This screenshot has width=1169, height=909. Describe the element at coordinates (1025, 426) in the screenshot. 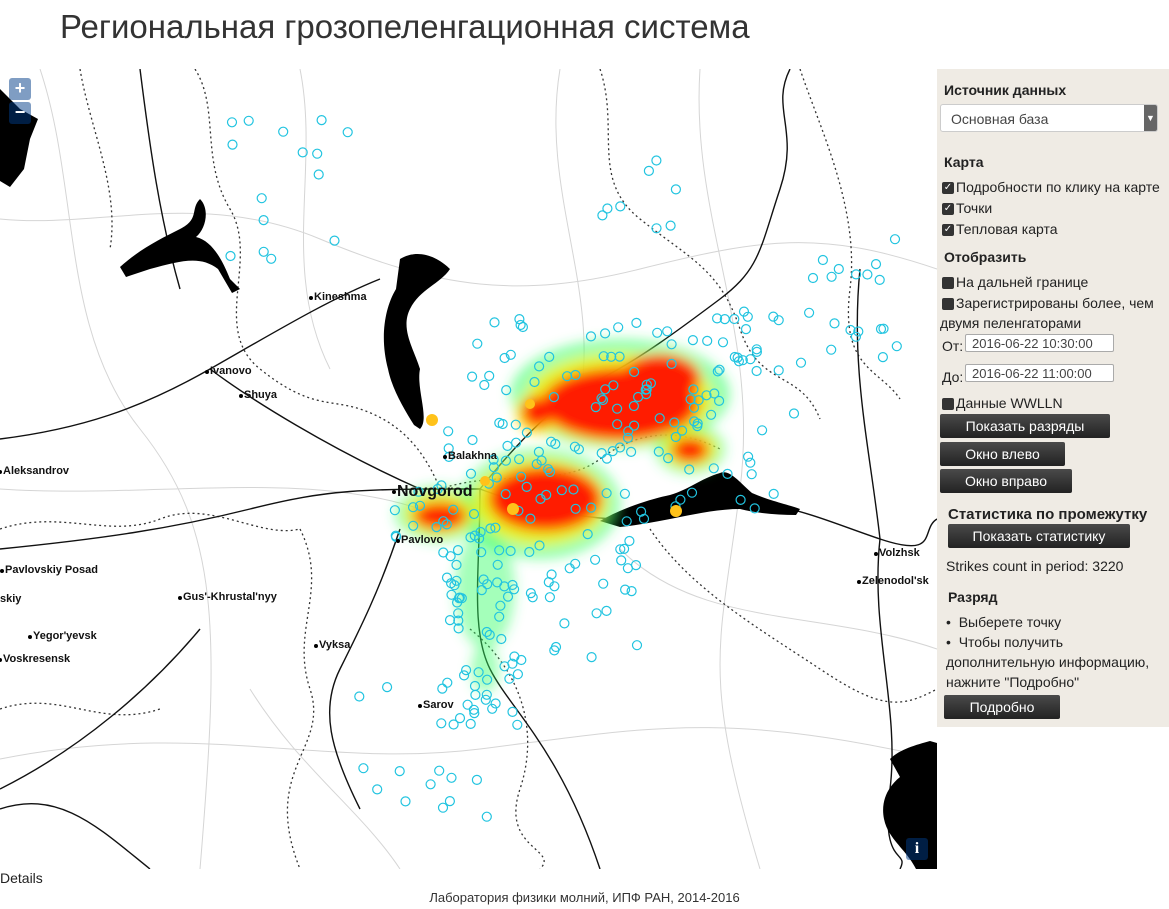

I see `show-strikes-button: Показать разряды` at that location.